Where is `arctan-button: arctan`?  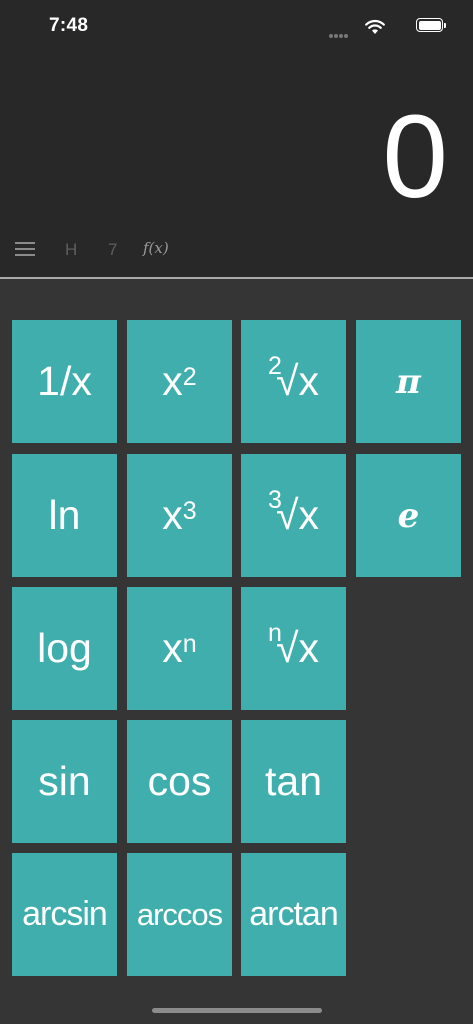
arctan-button: arctan is located at coordinates (293, 914).